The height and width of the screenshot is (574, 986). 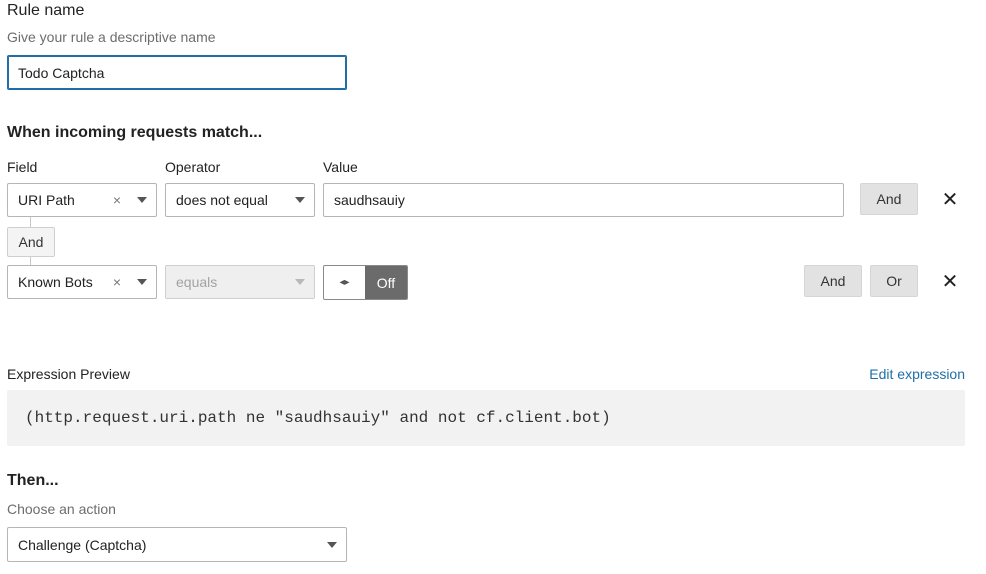 I want to click on operator-select-value: equals, so click(x=197, y=282).